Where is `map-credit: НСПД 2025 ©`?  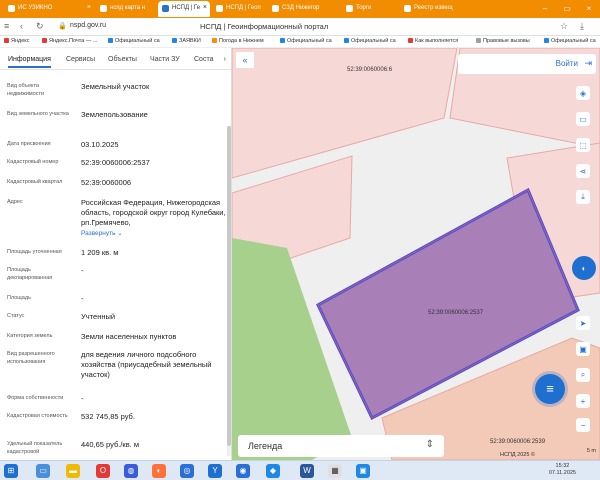 map-credit: НСПД 2025 © is located at coordinates (517, 455).